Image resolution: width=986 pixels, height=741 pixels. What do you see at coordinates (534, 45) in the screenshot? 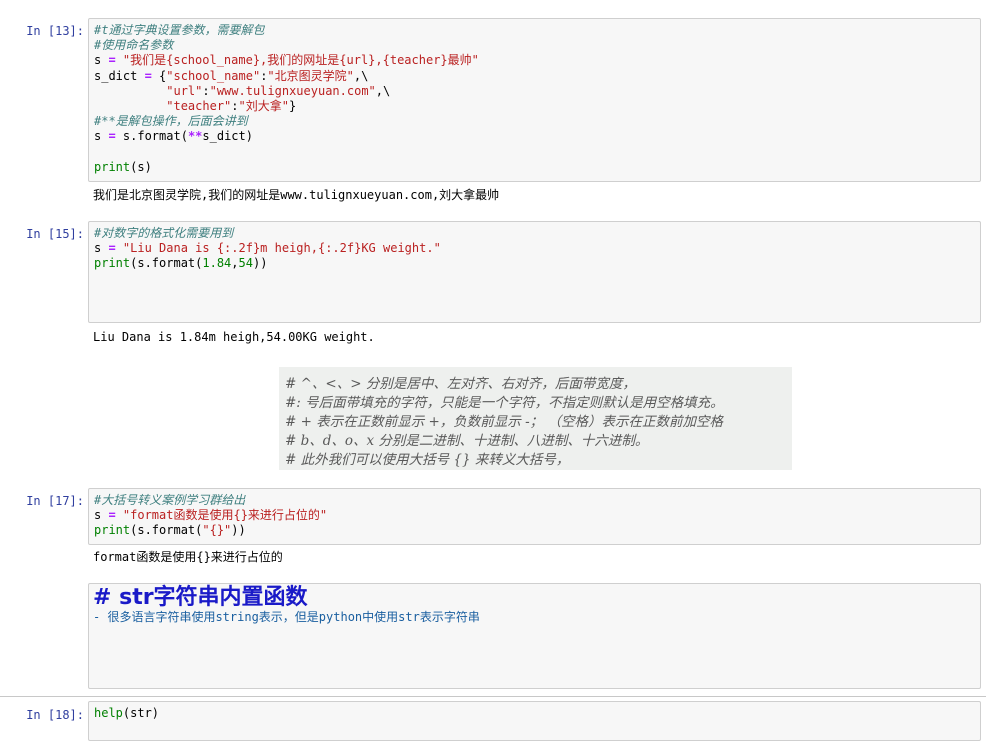
I see `code-line: #使用命名参数` at bounding box center [534, 45].